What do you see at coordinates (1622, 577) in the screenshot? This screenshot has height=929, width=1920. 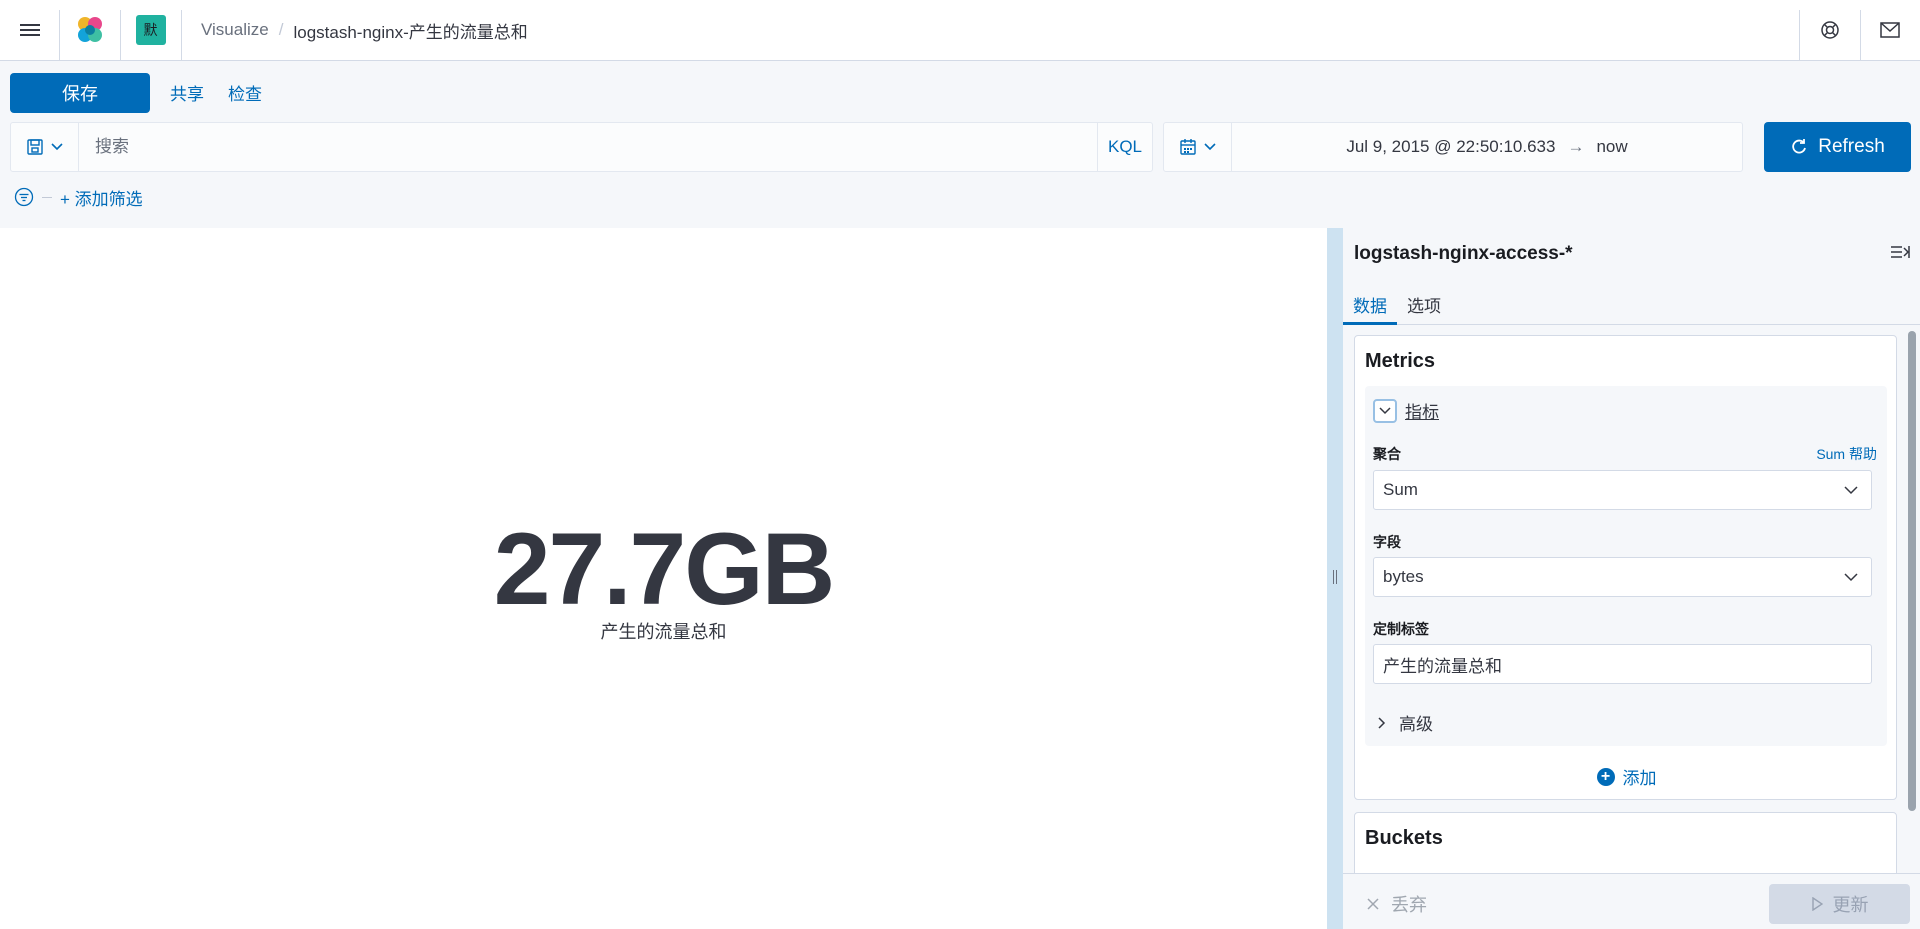 I see `field-select: bytes` at bounding box center [1622, 577].